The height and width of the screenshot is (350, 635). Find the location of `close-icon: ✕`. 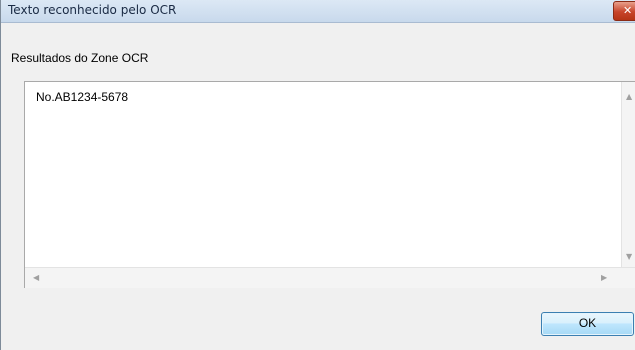

close-icon: ✕ is located at coordinates (628, 10).